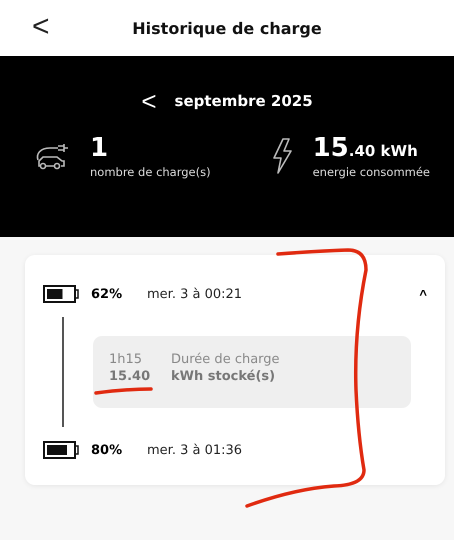  What do you see at coordinates (107, 294) in the screenshot?
I see `battery-percent: 62%` at bounding box center [107, 294].